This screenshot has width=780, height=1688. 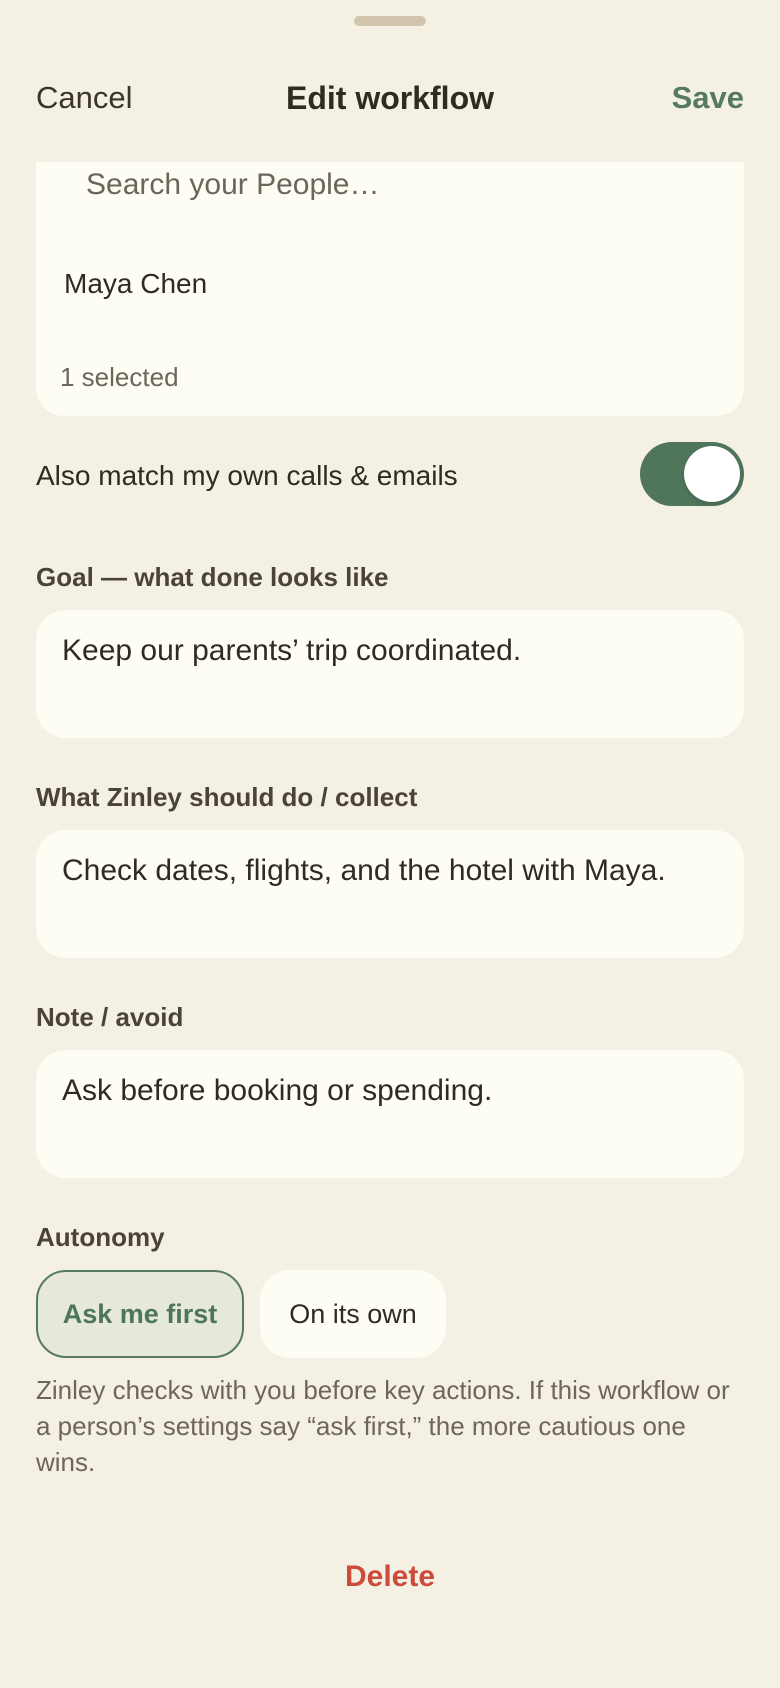 What do you see at coordinates (247, 475) in the screenshot?
I see `match-own-label: Also match my own calls & emails` at bounding box center [247, 475].